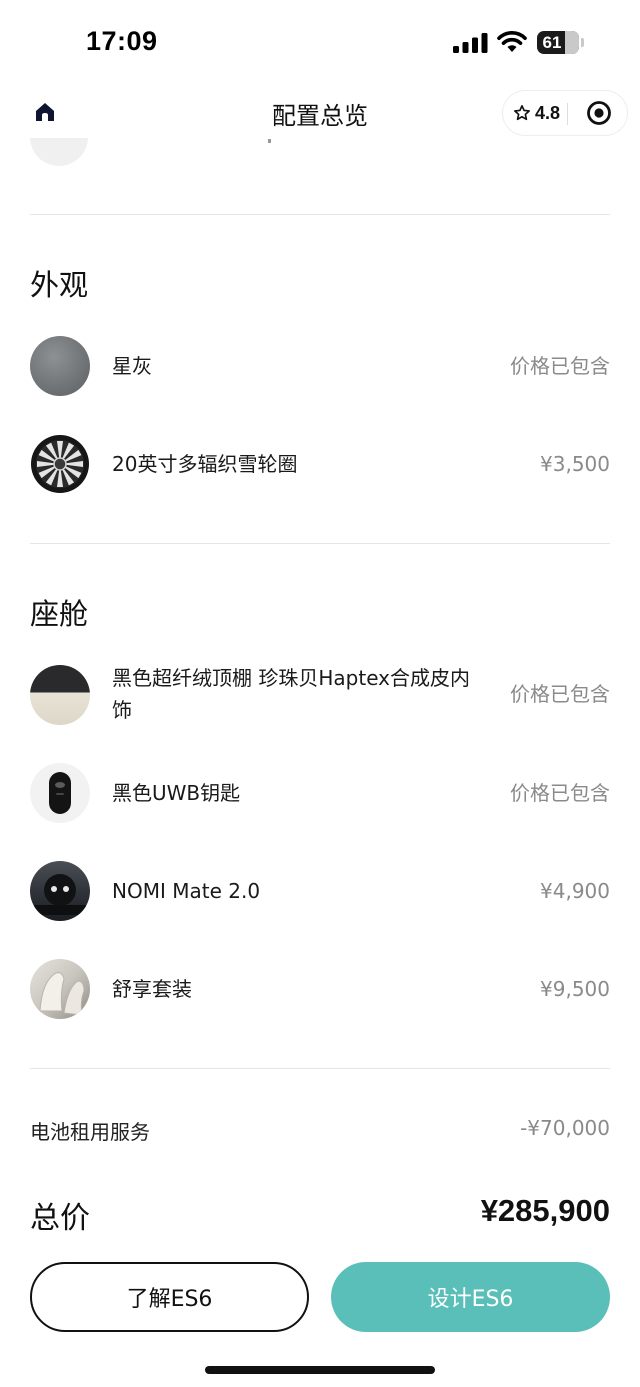  I want to click on gray-paint-swatch, so click(60, 366).